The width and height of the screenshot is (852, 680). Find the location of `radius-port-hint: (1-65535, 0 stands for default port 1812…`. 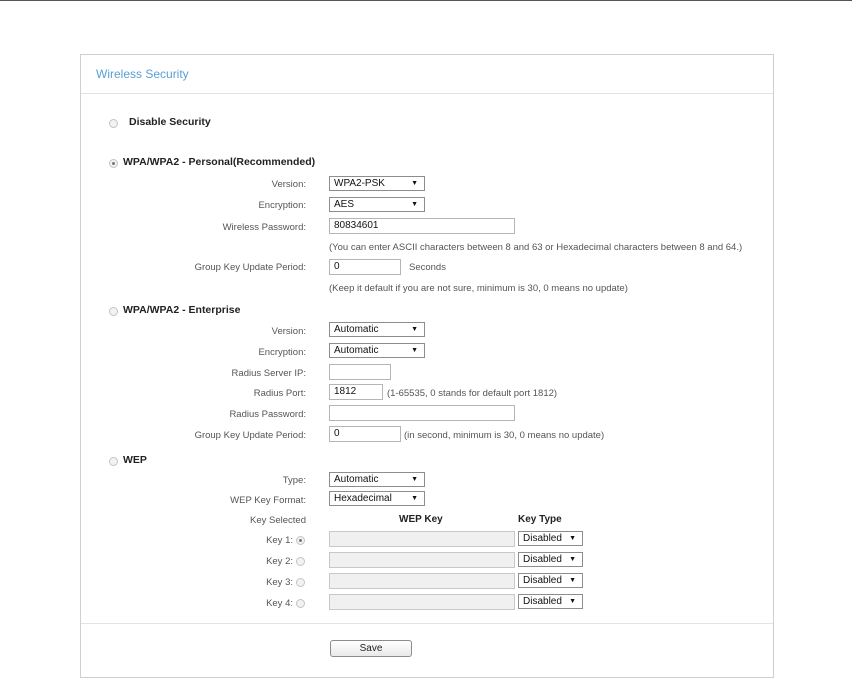

radius-port-hint: (1-65535, 0 stands for default port 1812… is located at coordinates (472, 393).